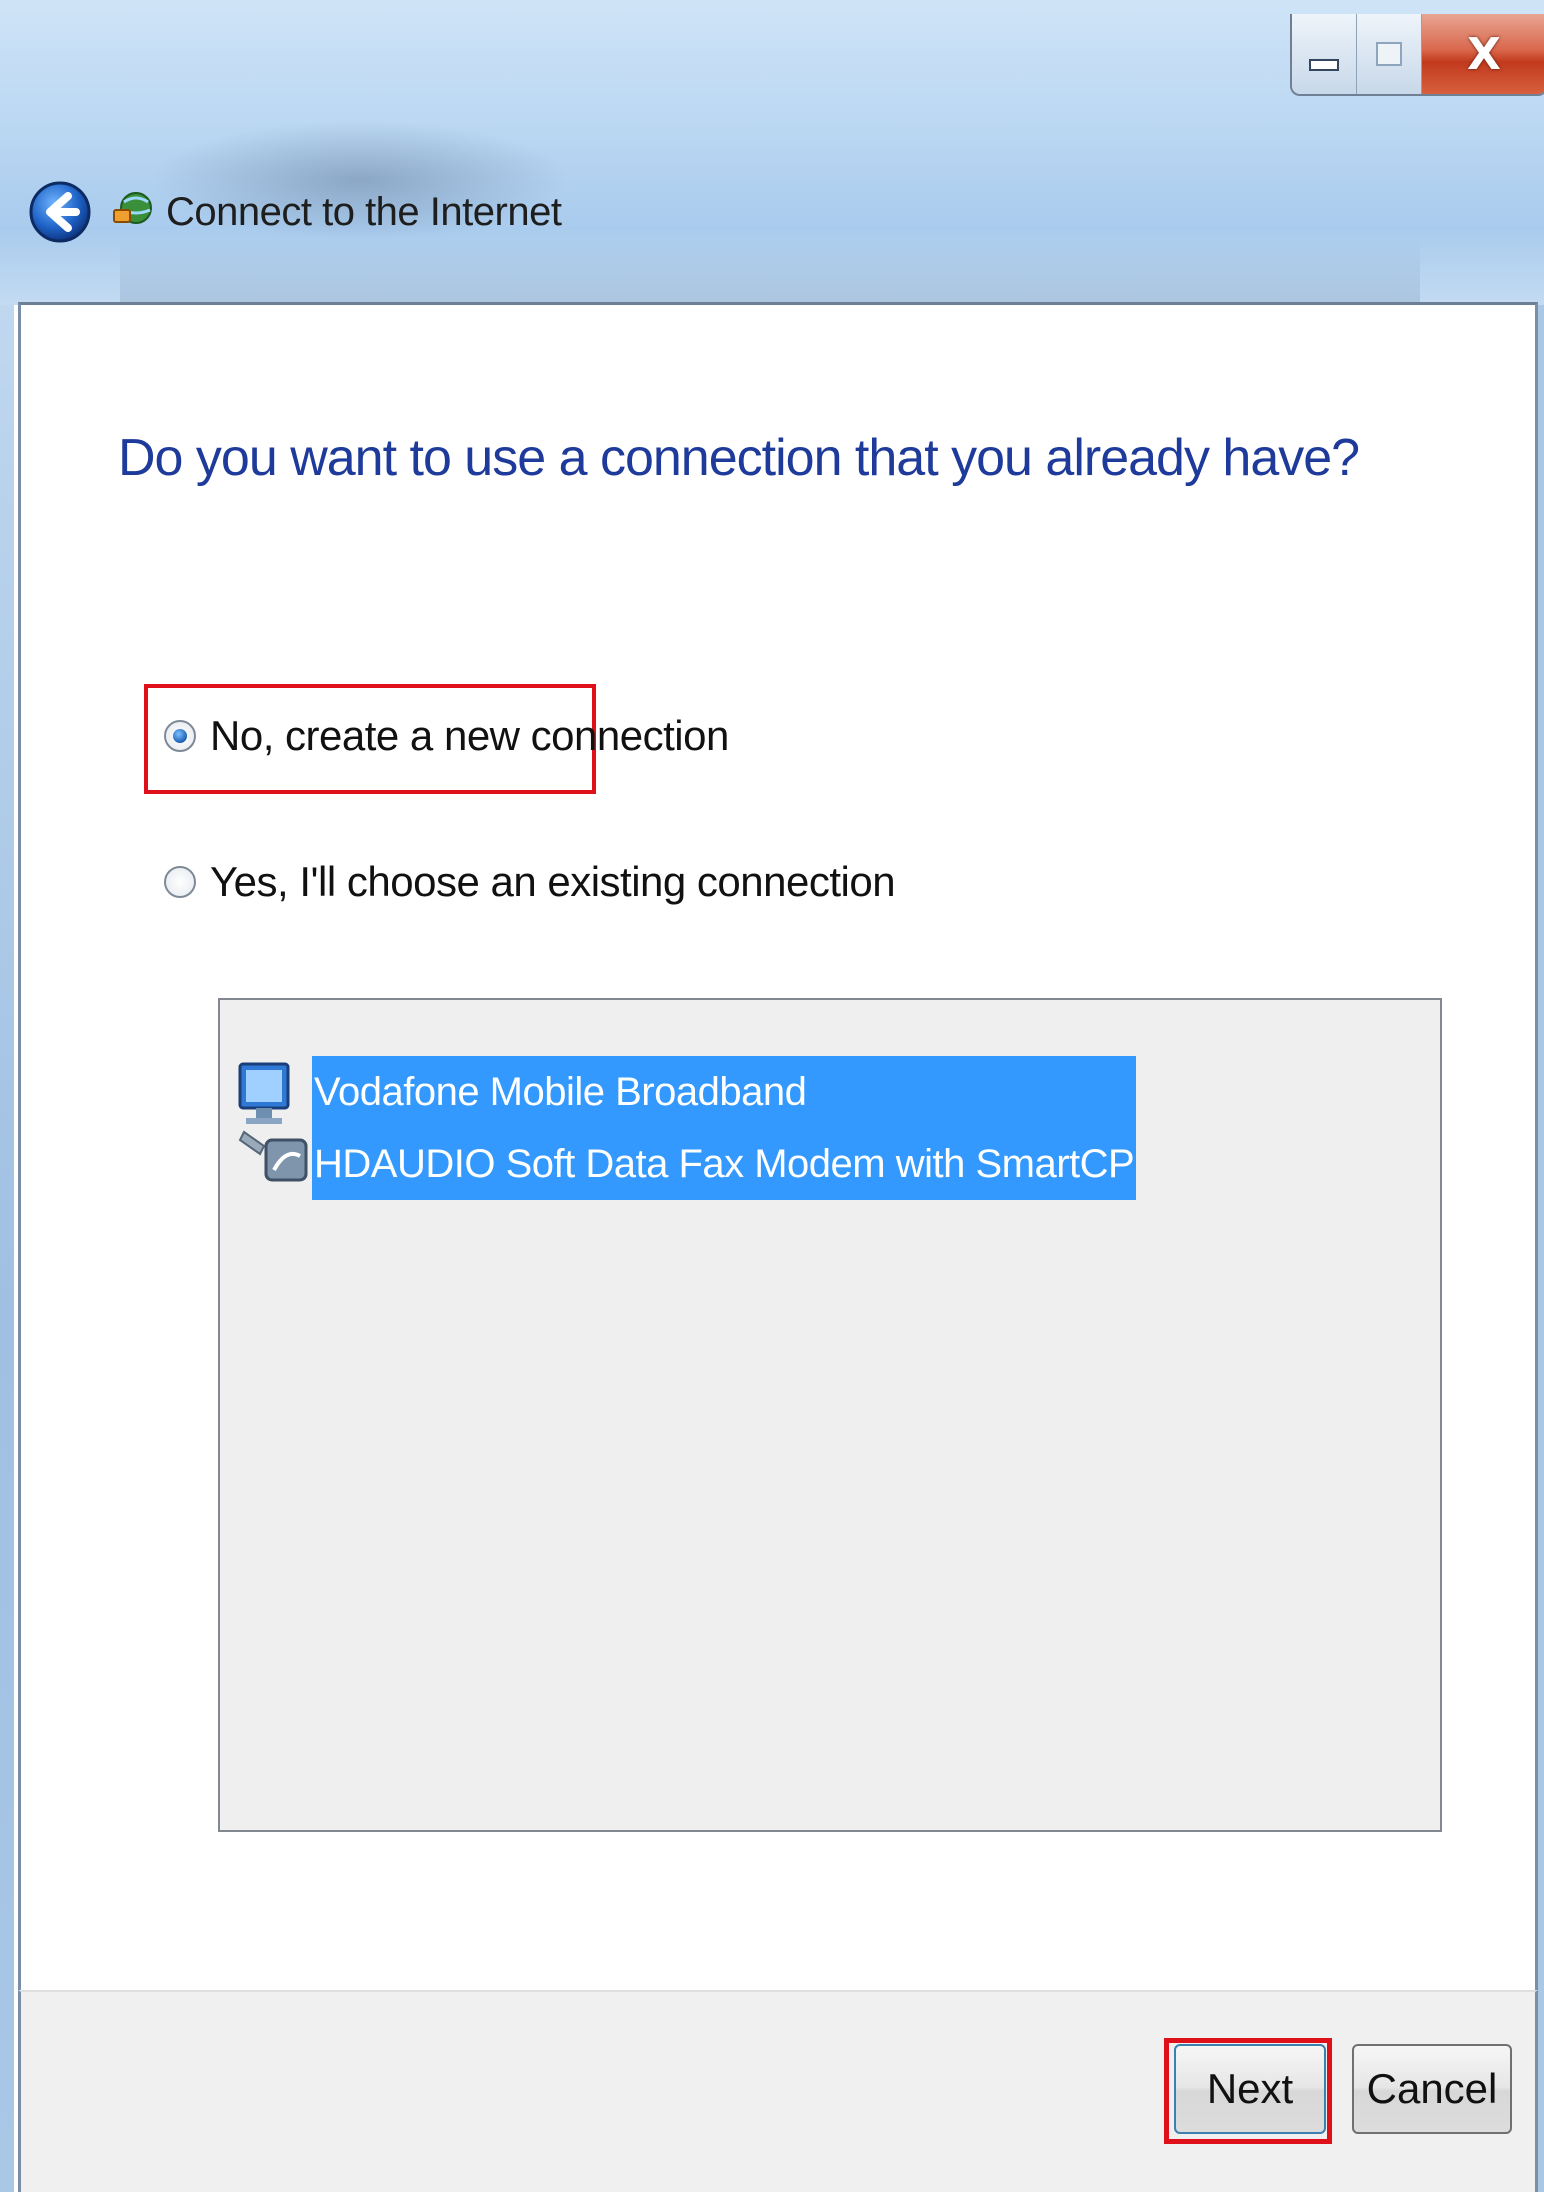  What do you see at coordinates (1432, 2089) in the screenshot?
I see `cancel-button: Cancel` at bounding box center [1432, 2089].